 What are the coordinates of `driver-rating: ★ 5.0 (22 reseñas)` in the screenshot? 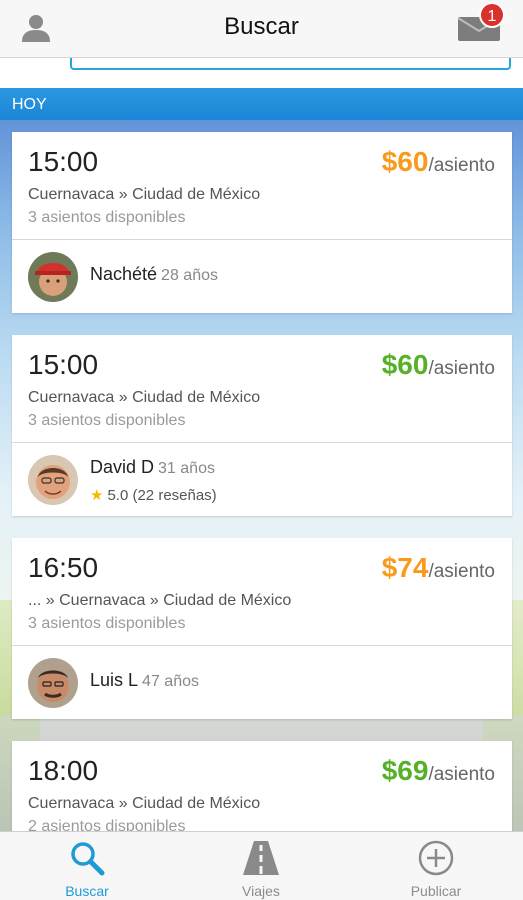 It's located at (153, 495).